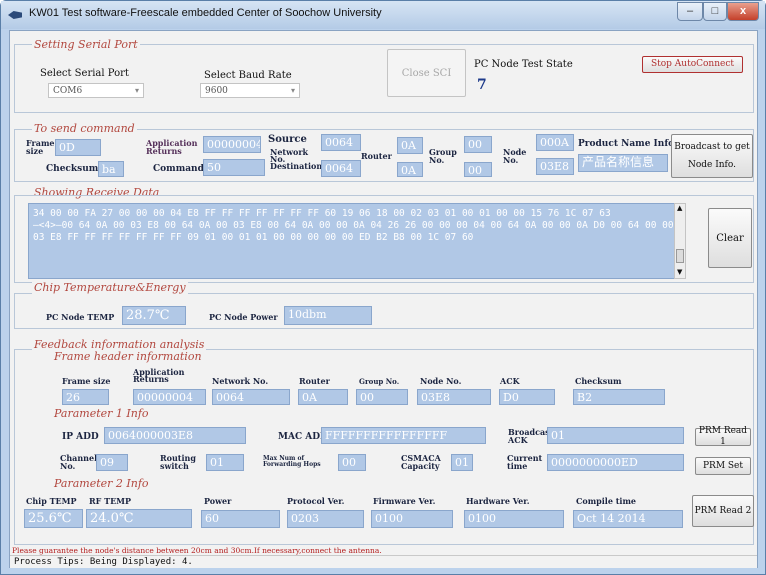 The width and height of the screenshot is (766, 575). I want to click on fb-checksum-label: Checksum, so click(598, 381).